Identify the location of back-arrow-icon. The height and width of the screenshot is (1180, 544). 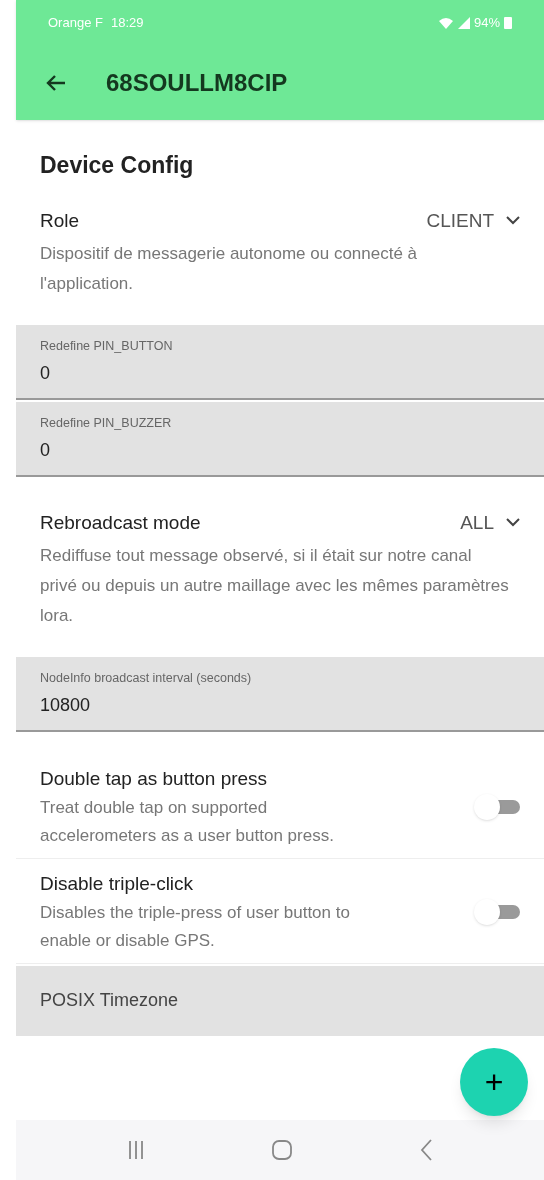
(56, 82).